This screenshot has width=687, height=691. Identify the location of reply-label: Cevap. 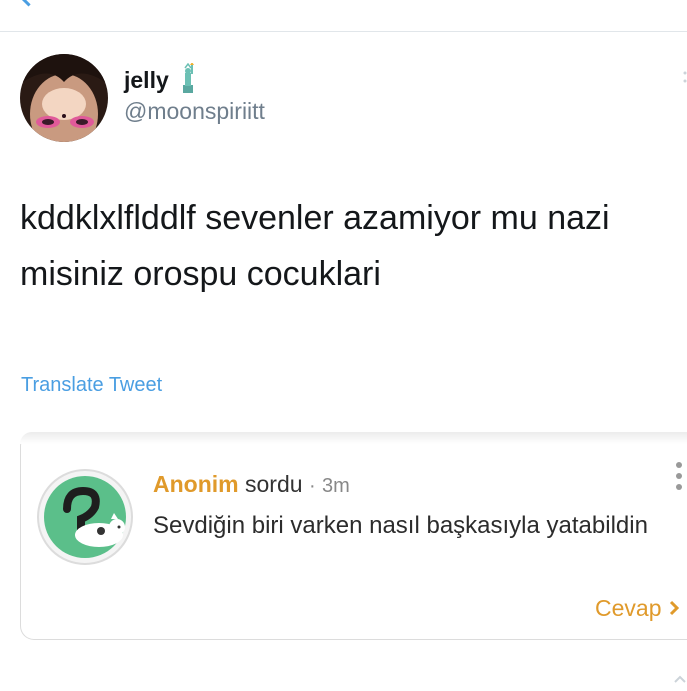
(628, 608).